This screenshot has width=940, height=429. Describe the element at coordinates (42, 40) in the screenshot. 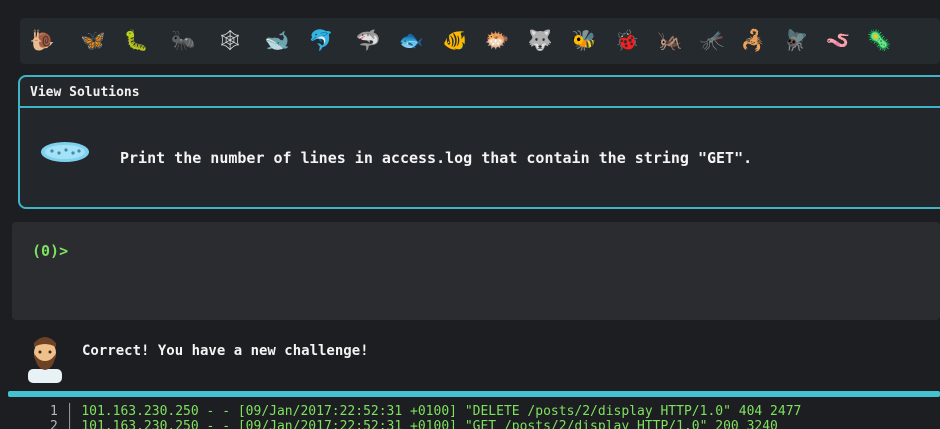

I see `snail-icon: 🐌` at that location.